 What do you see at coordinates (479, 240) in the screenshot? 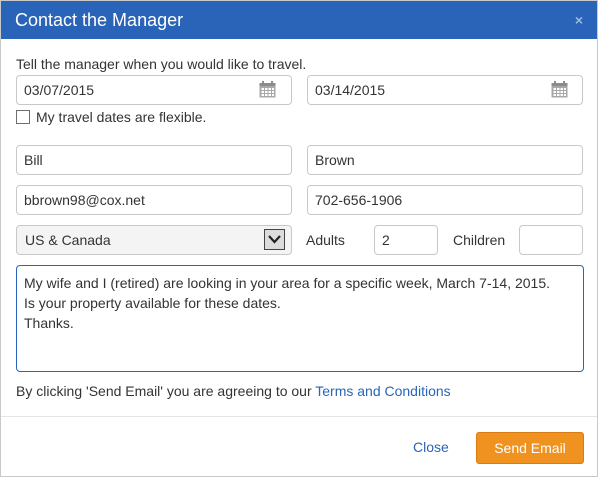
I see `children-label: Children` at bounding box center [479, 240].